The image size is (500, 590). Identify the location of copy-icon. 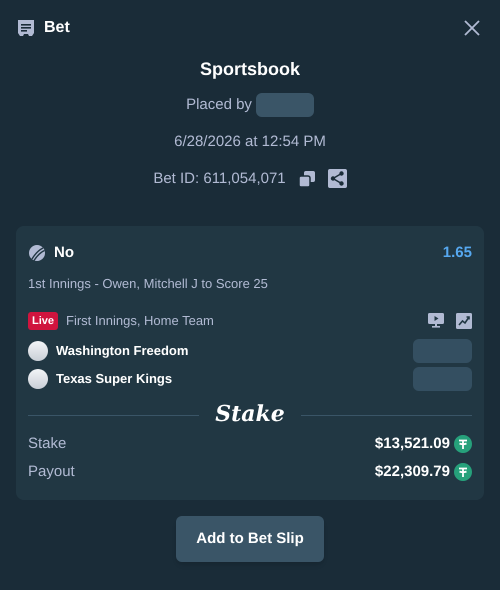
(307, 179).